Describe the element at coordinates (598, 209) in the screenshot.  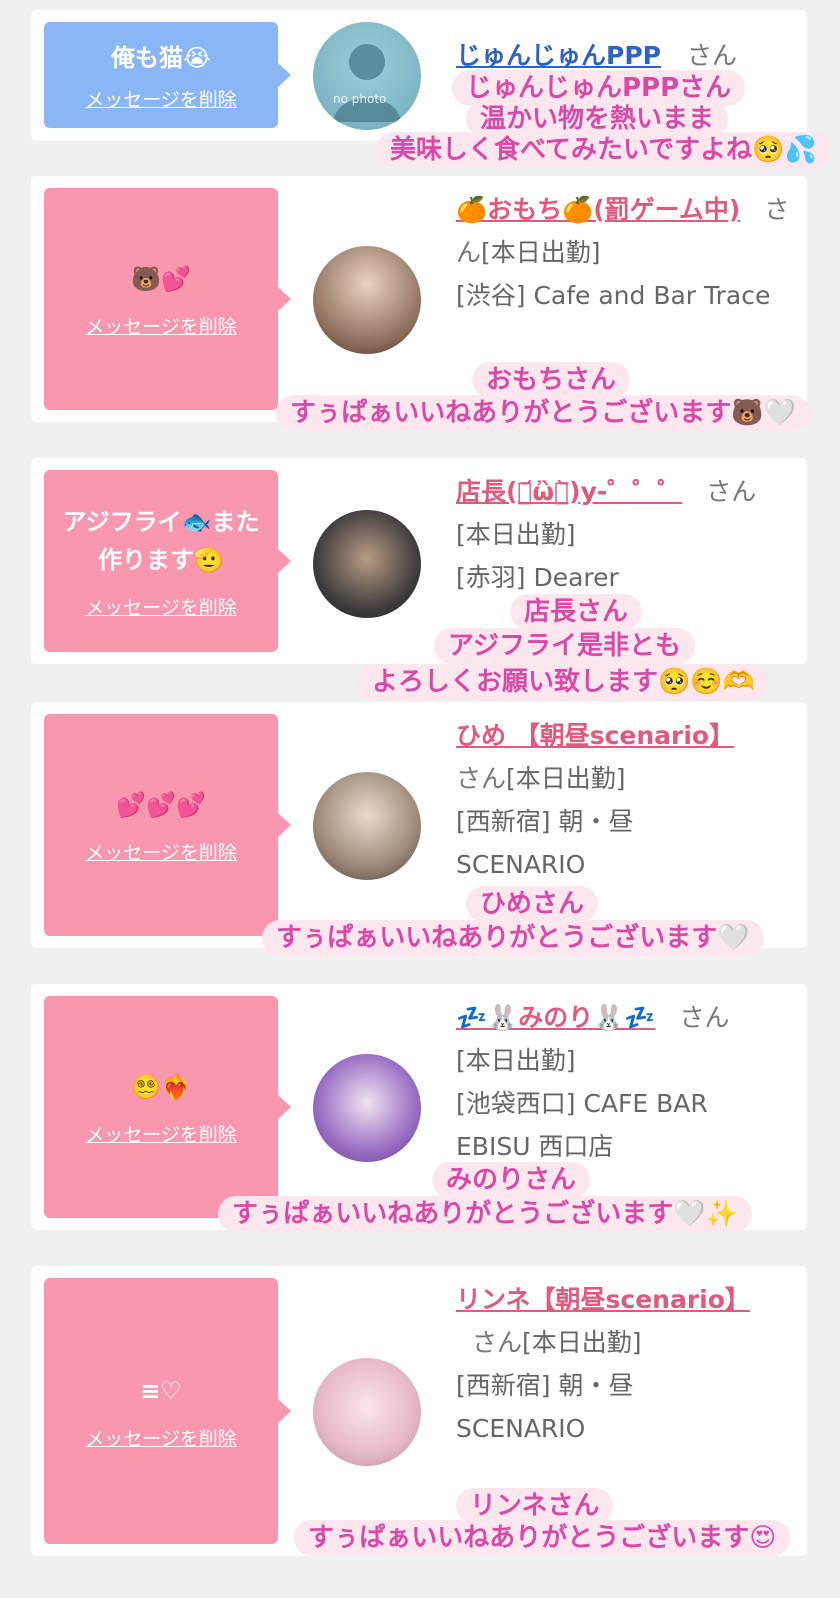
I see `user-name-link: 🍊おもち🍊(罰ゲーム中)` at that location.